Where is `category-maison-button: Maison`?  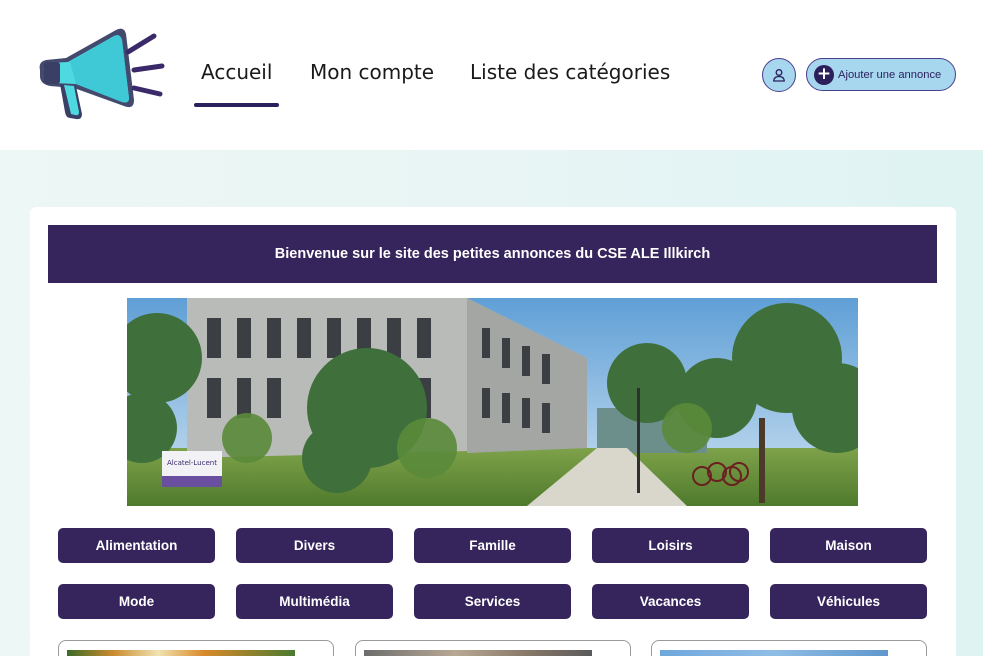
category-maison-button: Maison is located at coordinates (848, 545).